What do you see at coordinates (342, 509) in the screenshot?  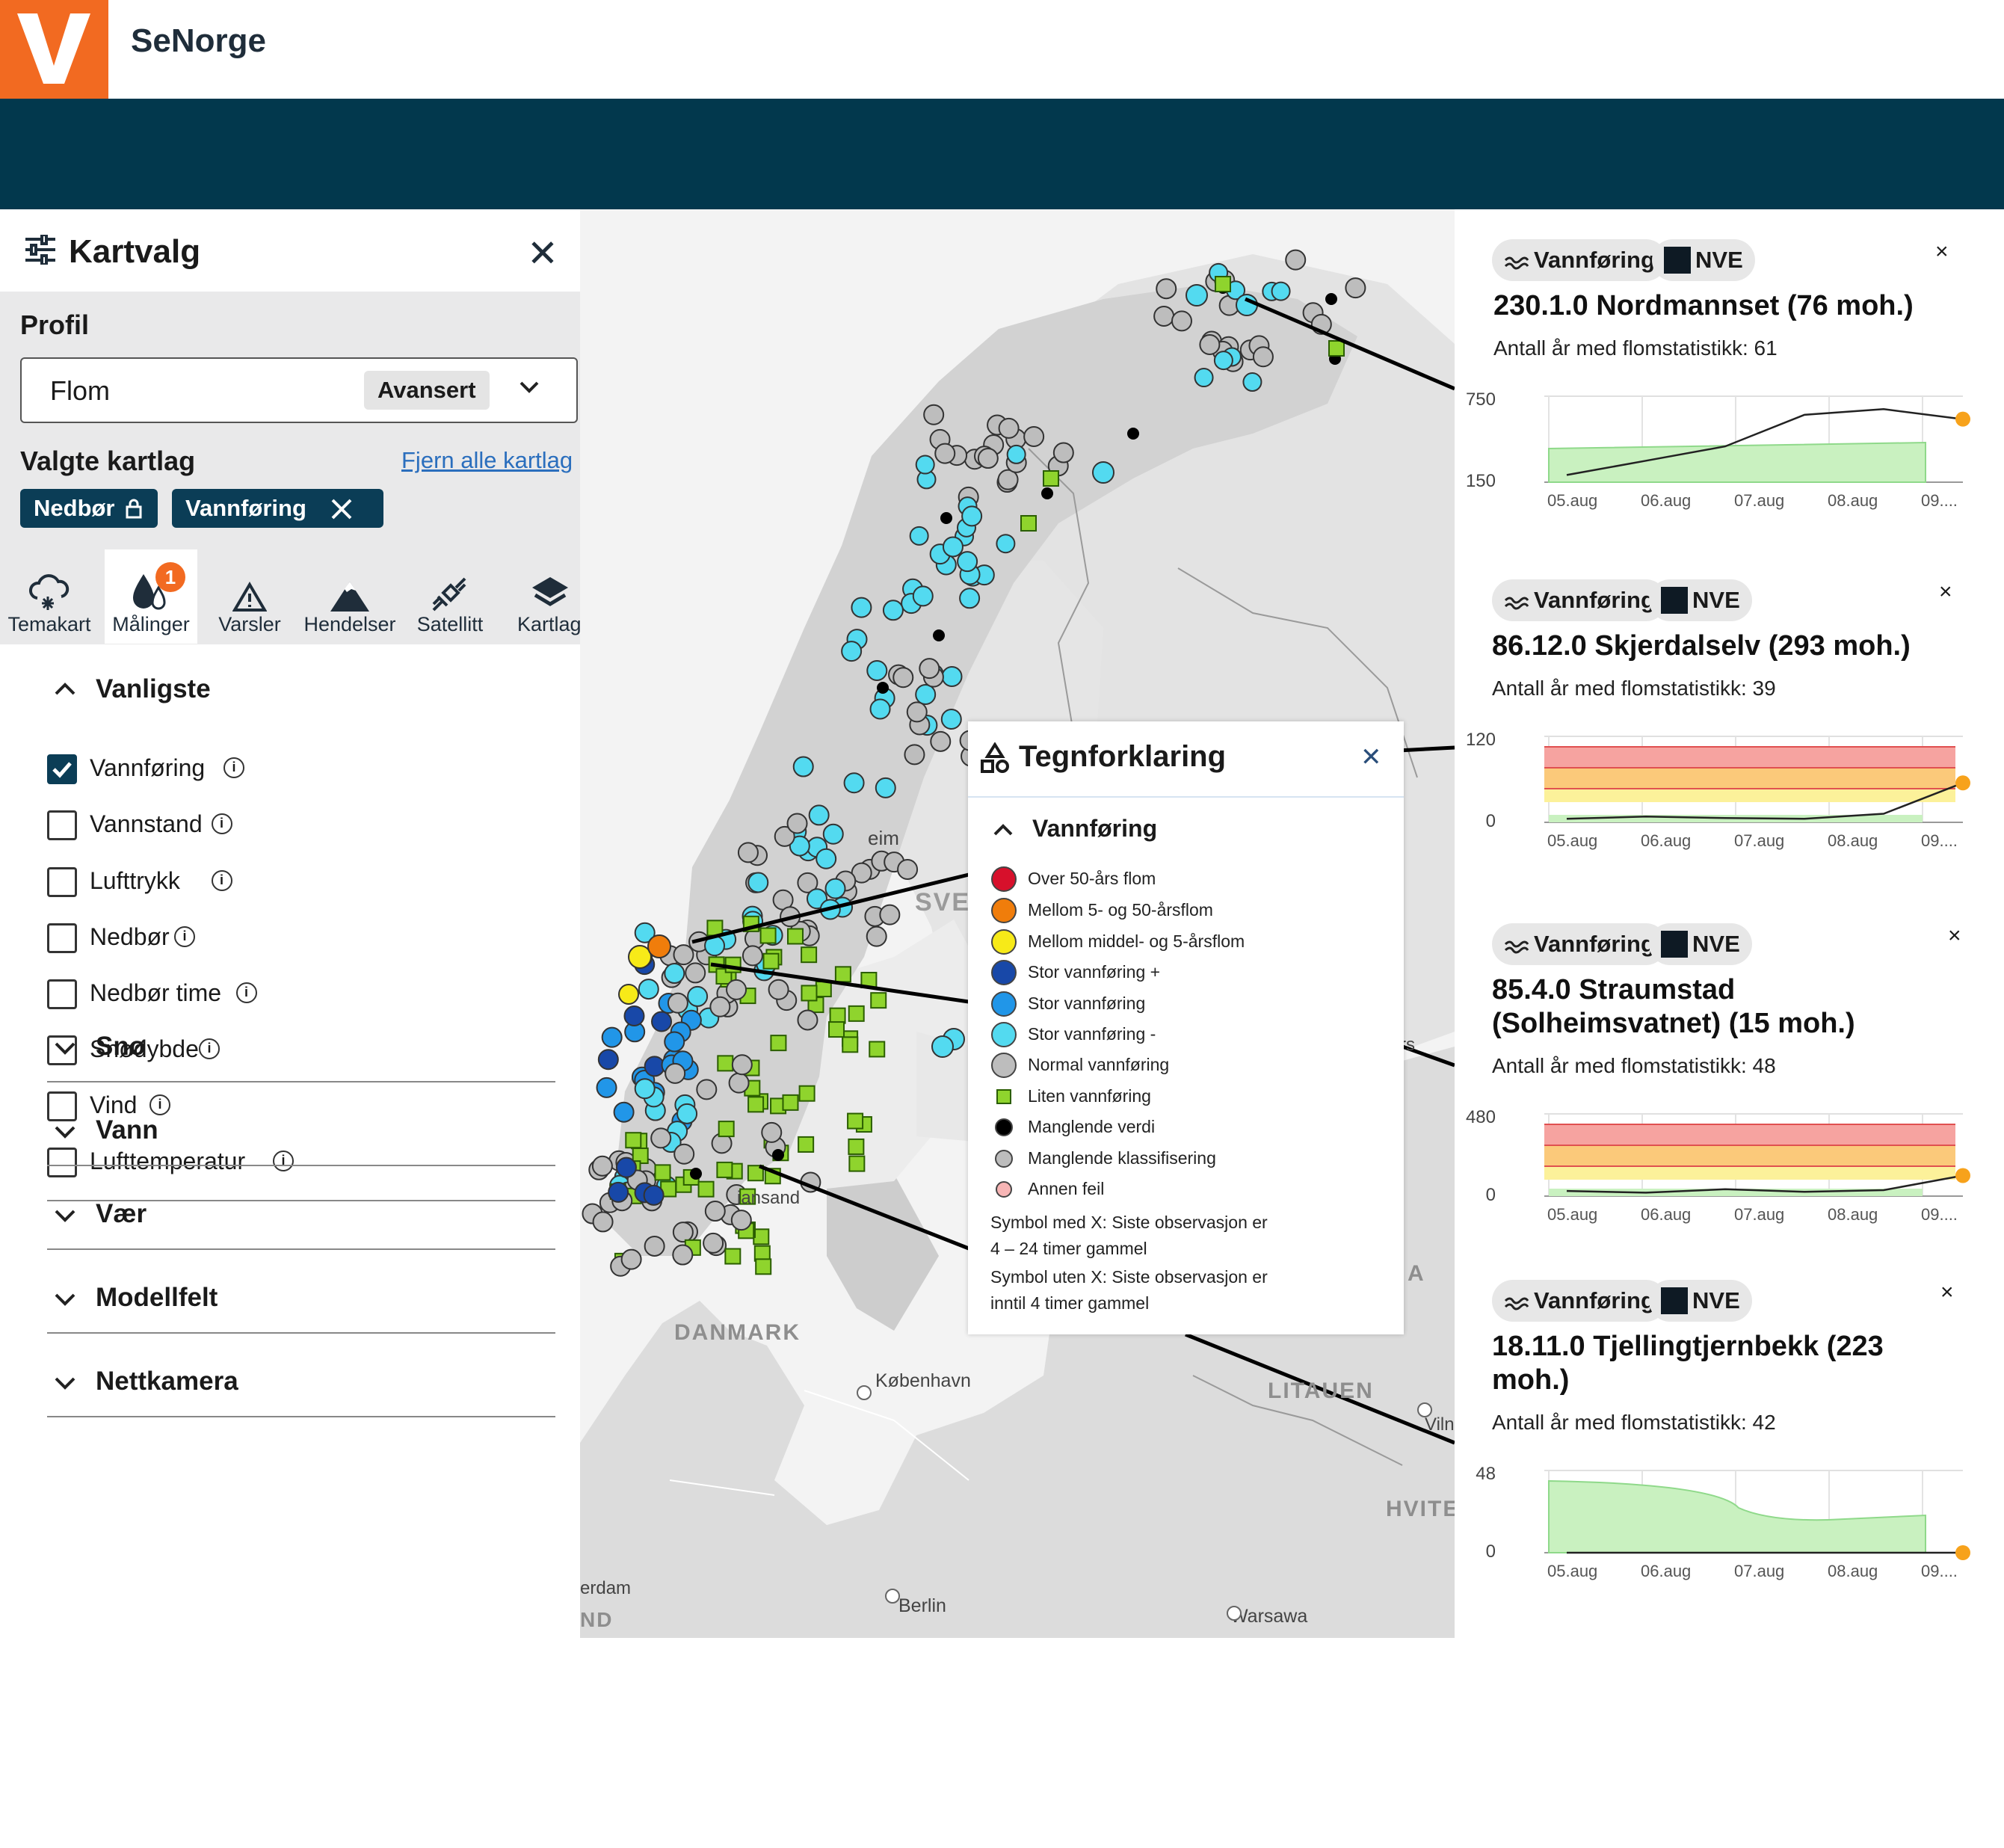 I see `close-icon` at bounding box center [342, 509].